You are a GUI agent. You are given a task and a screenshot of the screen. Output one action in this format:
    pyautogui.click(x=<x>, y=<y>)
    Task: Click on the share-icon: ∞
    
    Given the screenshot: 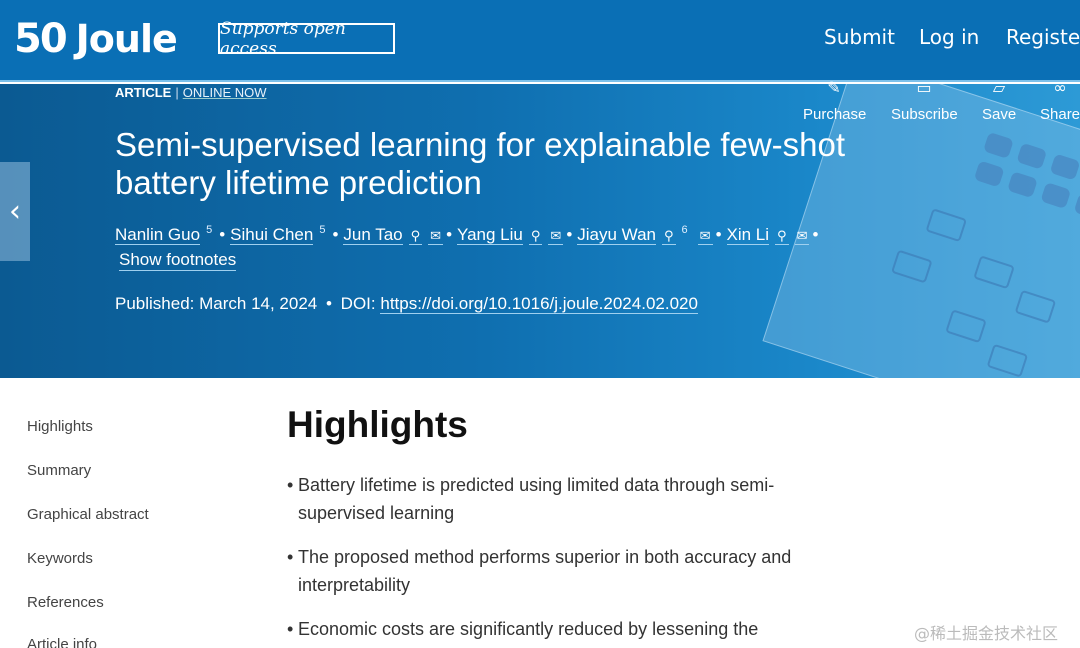 What is the action you would take?
    pyautogui.click(x=1060, y=87)
    